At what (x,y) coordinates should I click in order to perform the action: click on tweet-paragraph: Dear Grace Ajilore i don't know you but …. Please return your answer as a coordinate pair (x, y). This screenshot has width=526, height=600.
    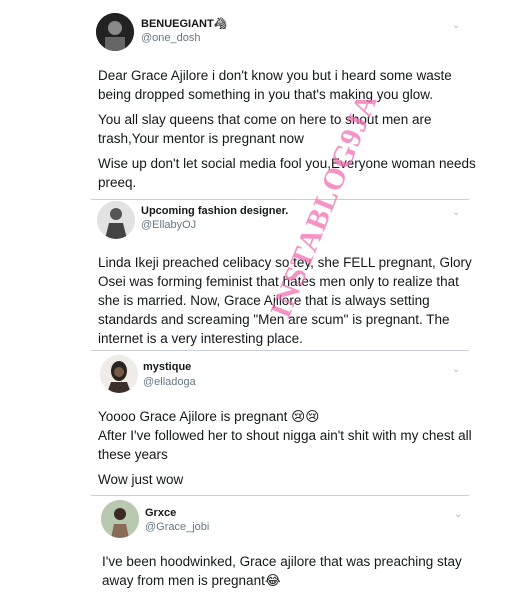
    Looking at the image, I should click on (275, 85).